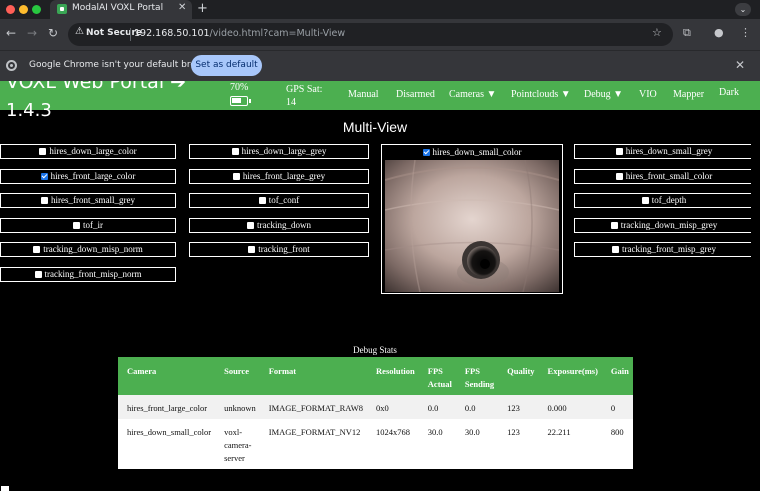  I want to click on corner-checkbox, so click(5, 488).